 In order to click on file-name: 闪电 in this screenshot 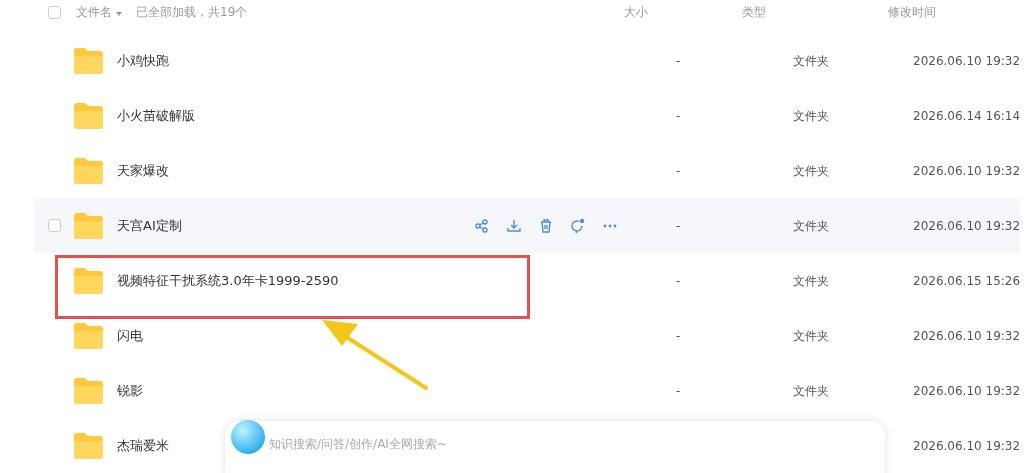, I will do `click(130, 335)`.